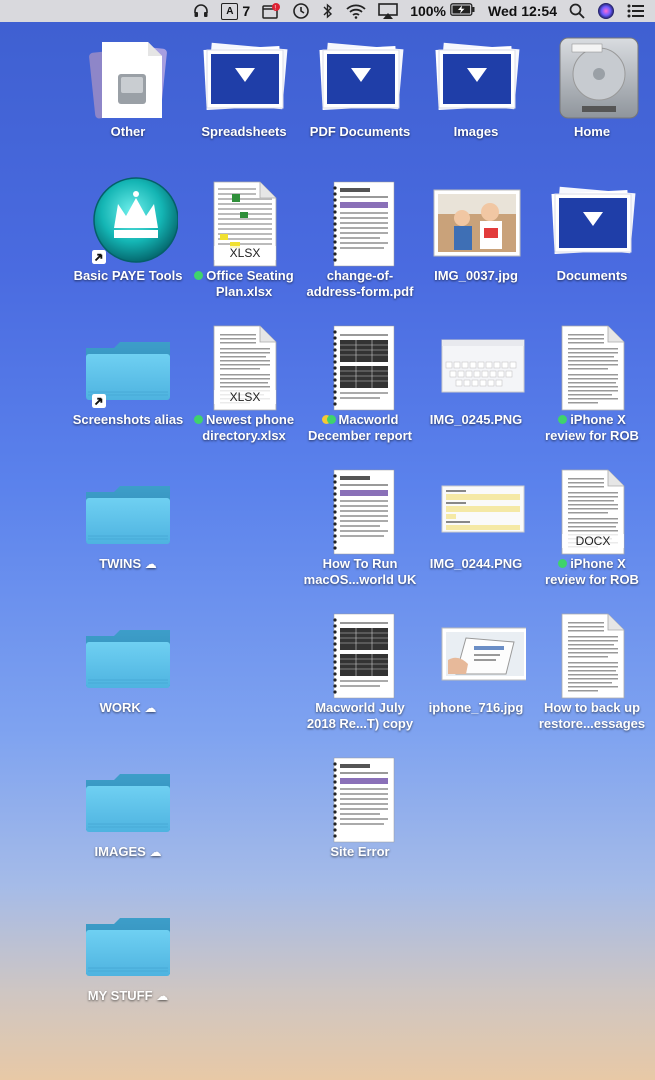 Image resolution: width=655 pixels, height=1080 pixels. I want to click on crown-app-icon, so click(128, 226).